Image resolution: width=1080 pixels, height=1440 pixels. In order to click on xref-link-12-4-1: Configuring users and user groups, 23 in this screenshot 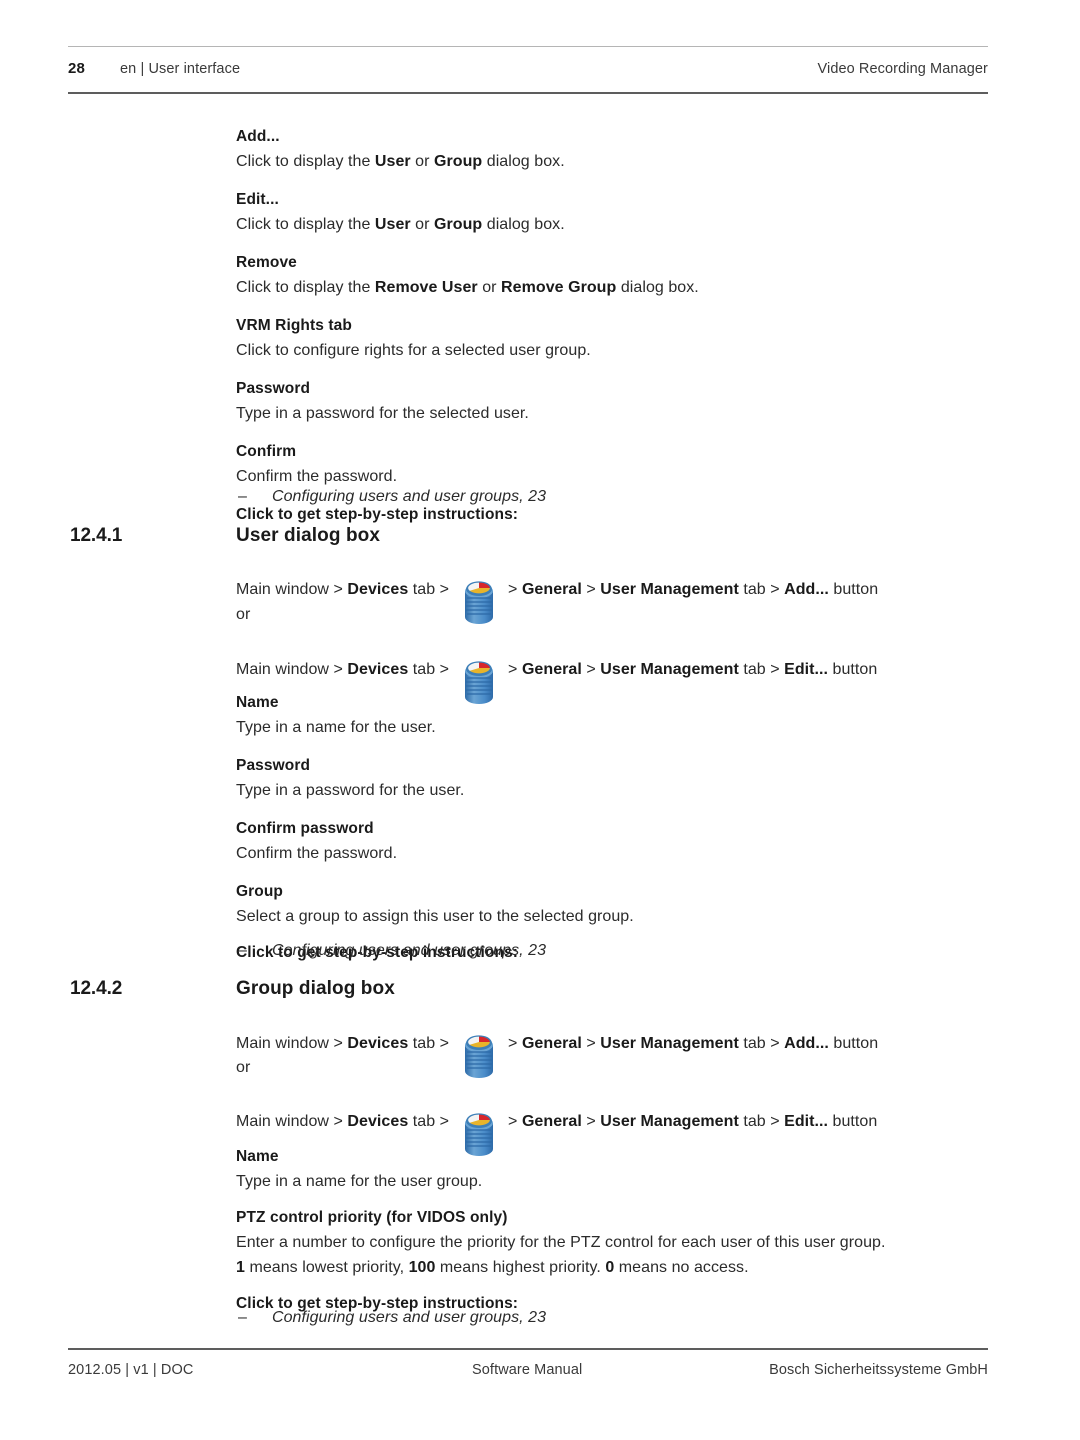, I will do `click(409, 950)`.